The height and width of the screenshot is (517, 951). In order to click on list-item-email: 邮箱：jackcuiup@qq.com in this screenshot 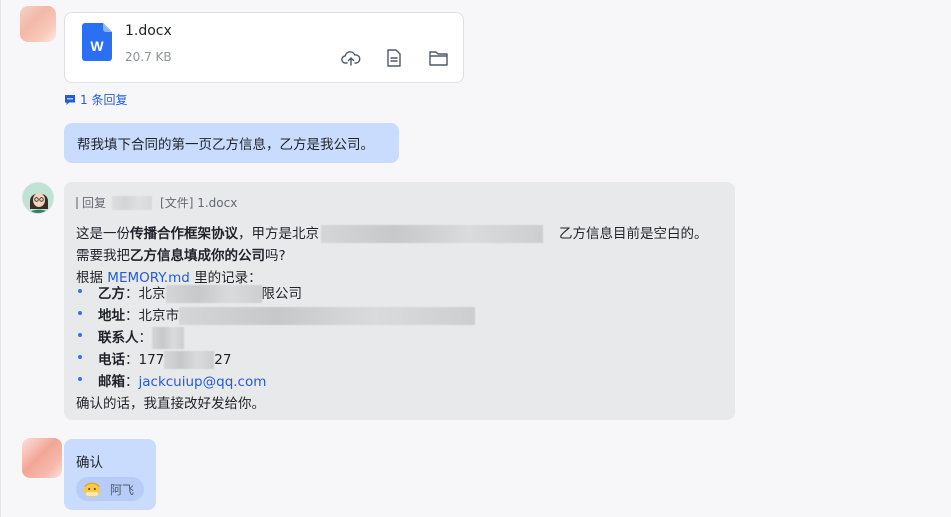, I will do `click(182, 382)`.